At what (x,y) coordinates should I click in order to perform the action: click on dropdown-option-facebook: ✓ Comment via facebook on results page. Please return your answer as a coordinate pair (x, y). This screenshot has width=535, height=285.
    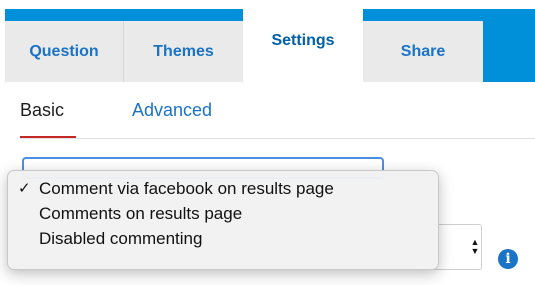
    Looking at the image, I should click on (223, 188).